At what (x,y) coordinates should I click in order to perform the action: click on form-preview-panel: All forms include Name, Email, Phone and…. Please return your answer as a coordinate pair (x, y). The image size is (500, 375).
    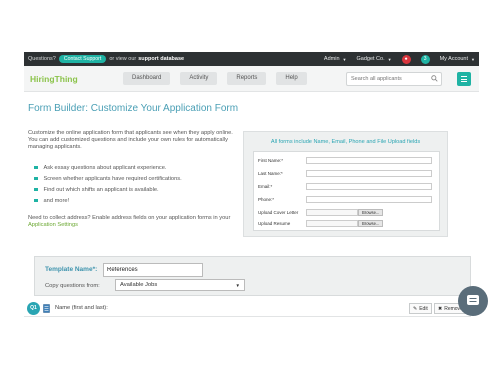
    Looking at the image, I should click on (345, 184).